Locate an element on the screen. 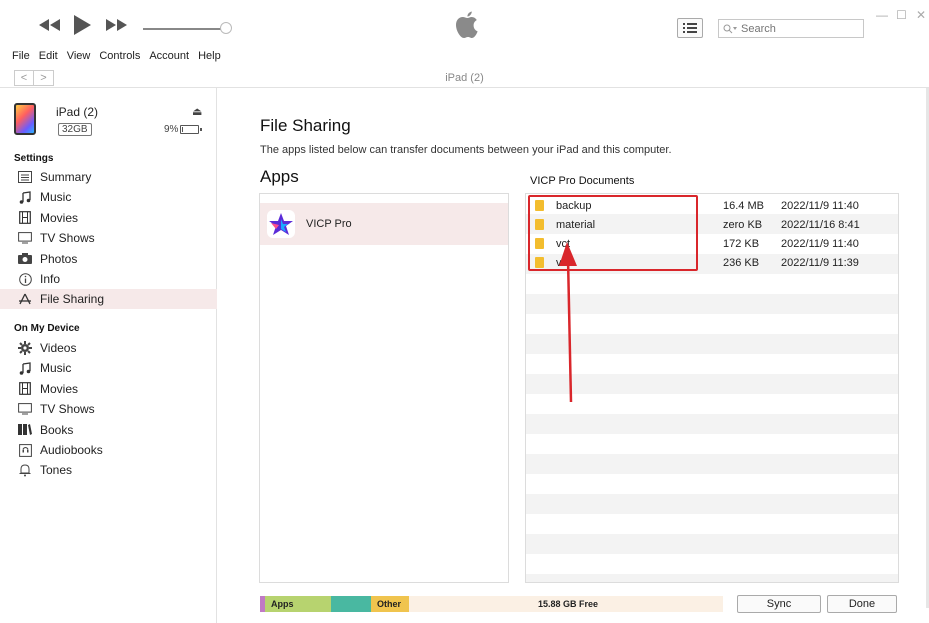 Image resolution: width=929 pixels, height=623 pixels. volume-slider is located at coordinates (184, 29).